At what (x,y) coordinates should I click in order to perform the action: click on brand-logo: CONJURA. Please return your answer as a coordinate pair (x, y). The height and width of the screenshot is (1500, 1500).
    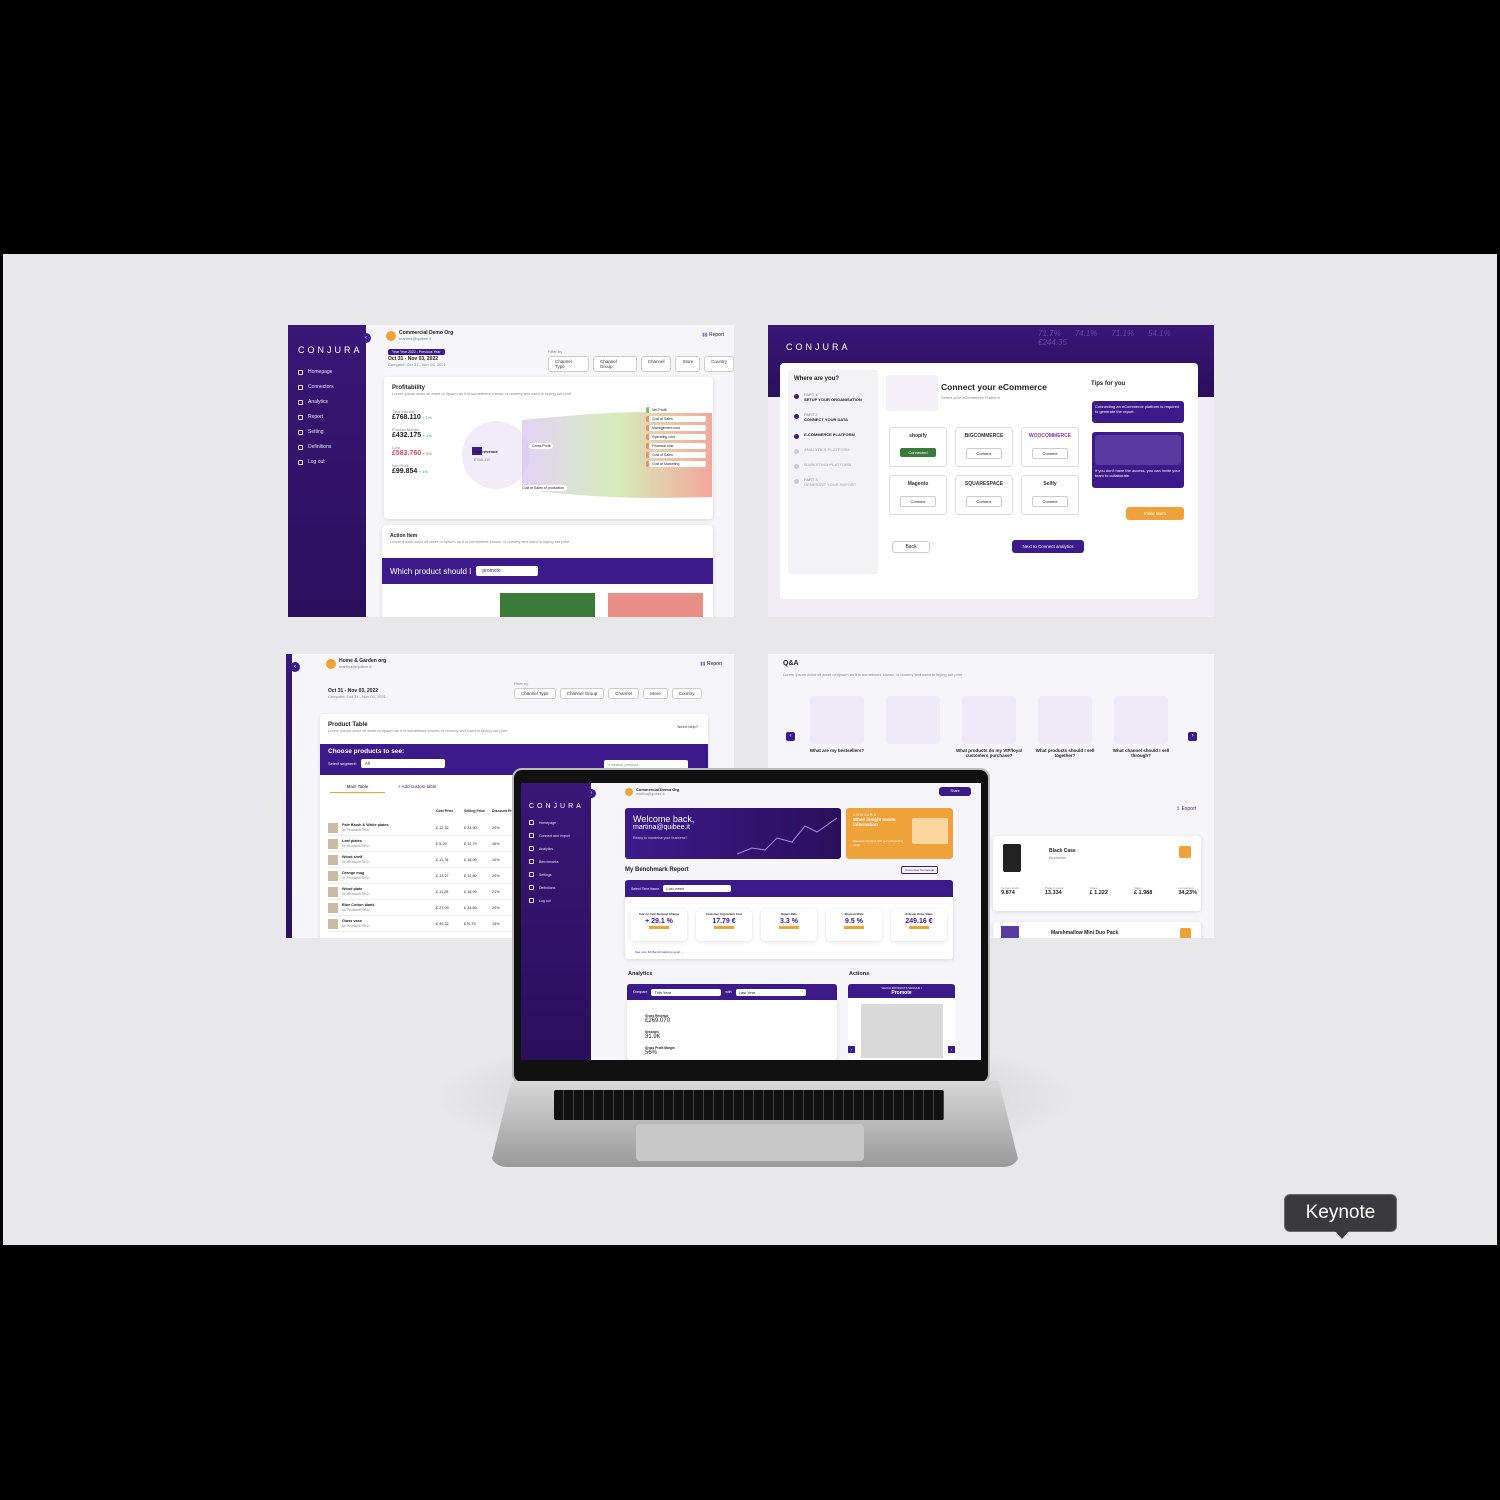
    Looking at the image, I should click on (818, 347).